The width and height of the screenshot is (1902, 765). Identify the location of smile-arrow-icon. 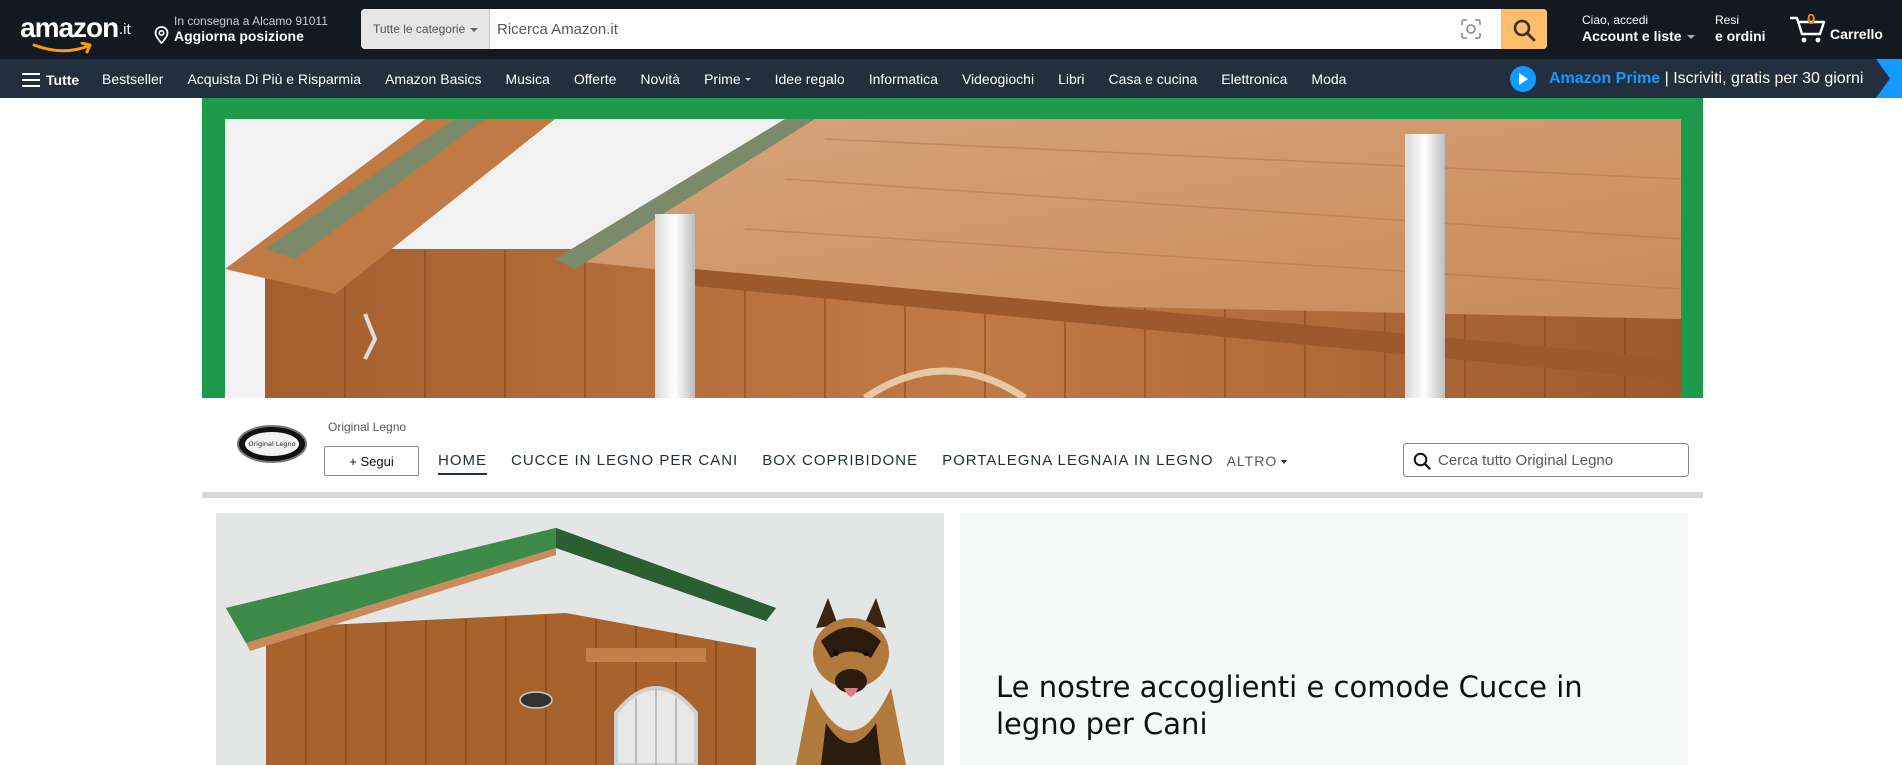
(62, 48).